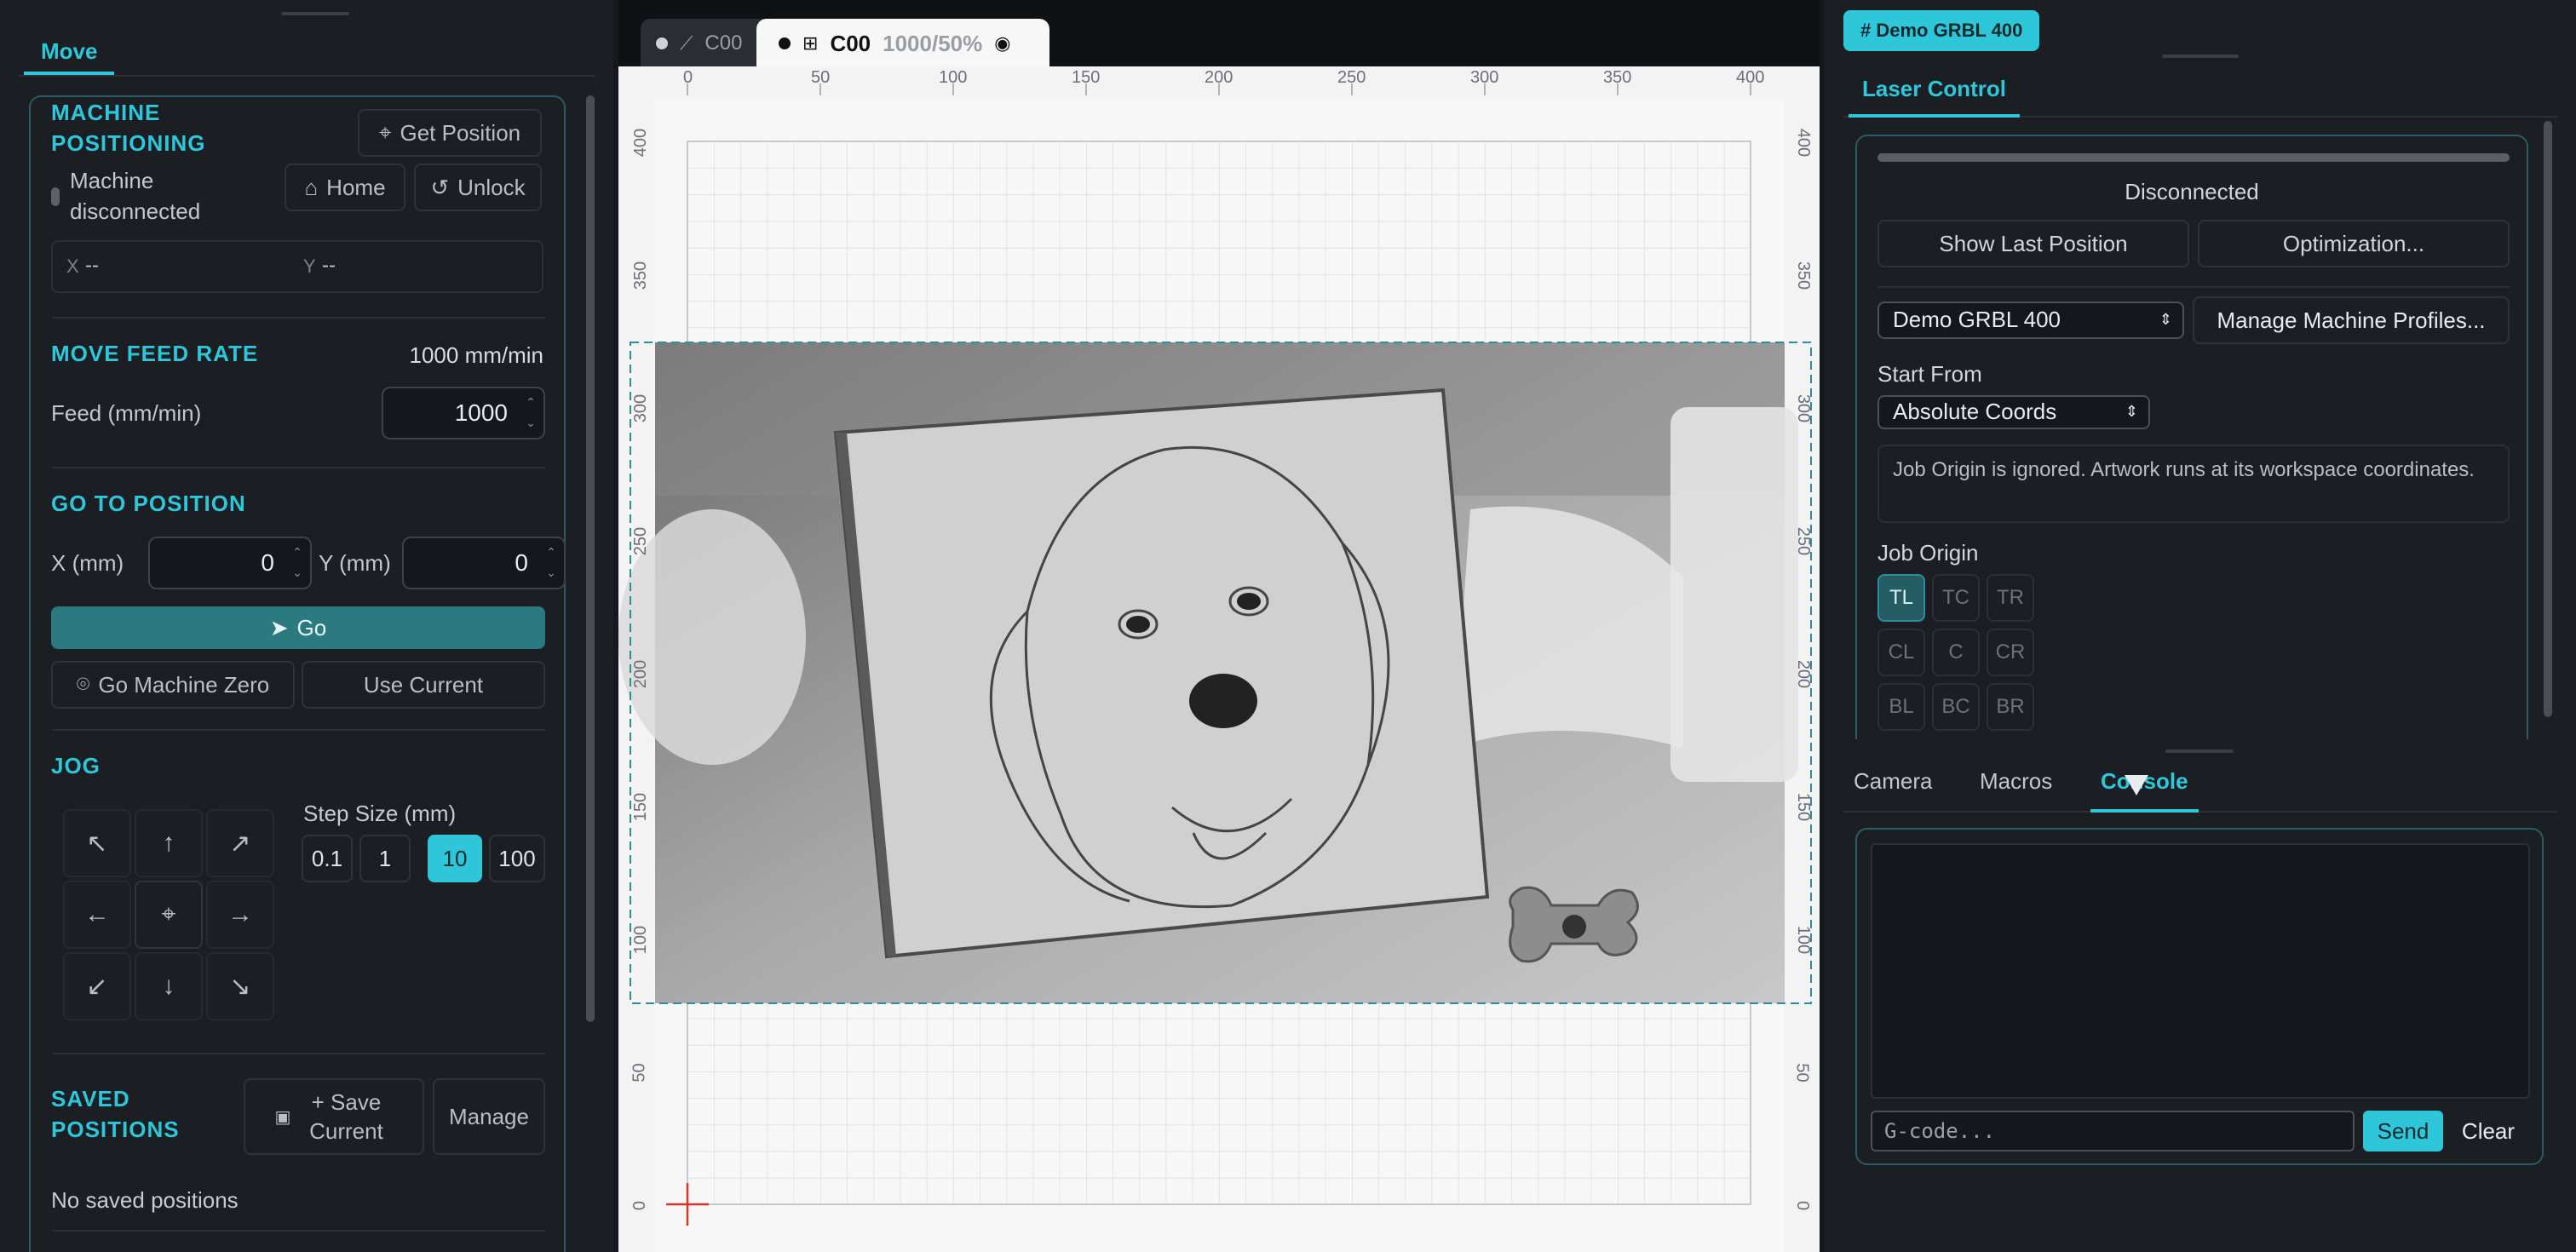 The height and width of the screenshot is (1252, 2576). Describe the element at coordinates (1901, 598) in the screenshot. I see `origin-tl-button: TL` at that location.